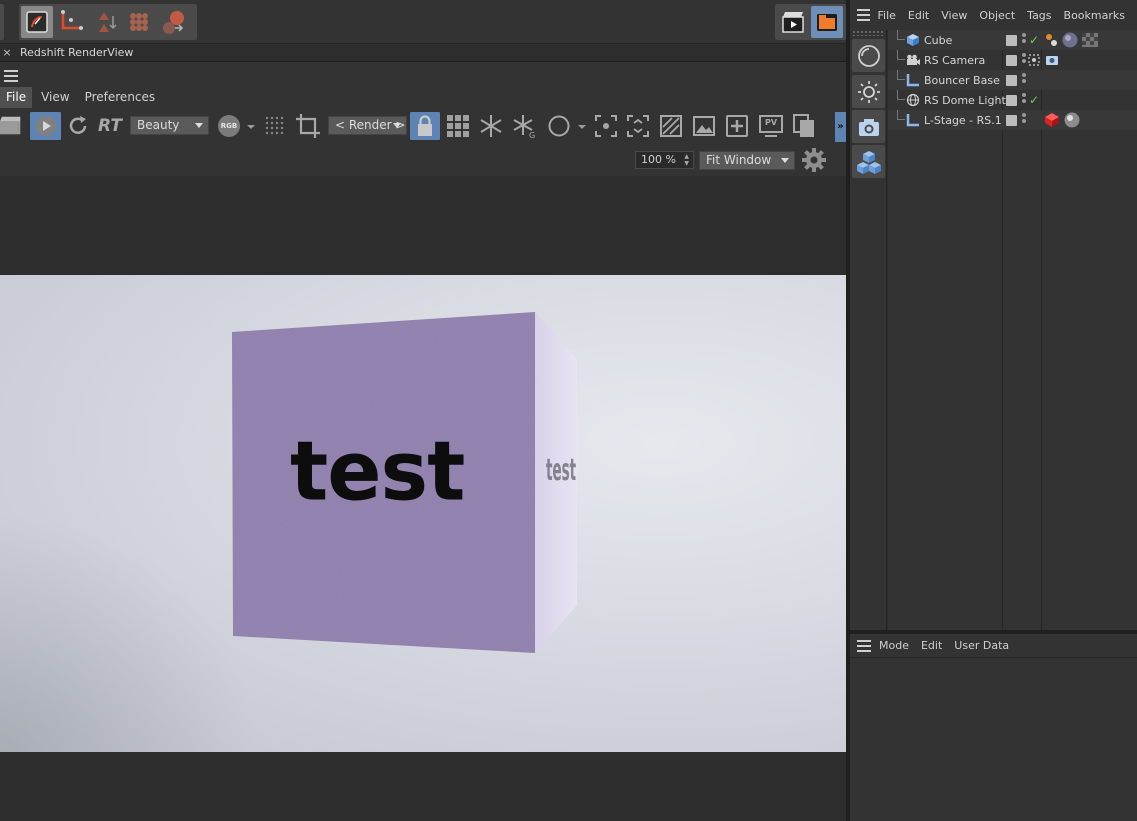 This screenshot has width=1137, height=821. I want to click on object-row-lstage-rs1: L-Stage - RS.1, so click(1012, 120).